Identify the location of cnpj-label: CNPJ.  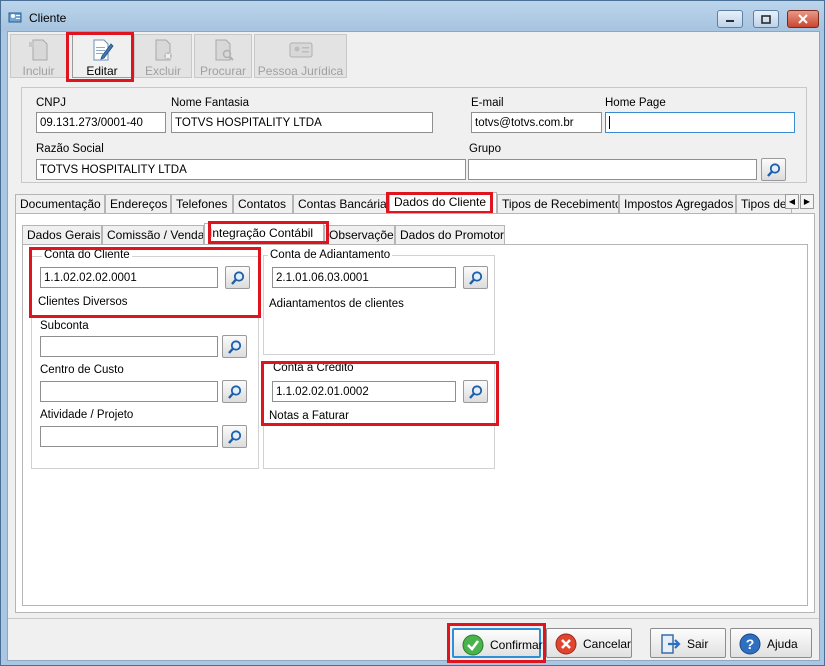
(51, 103).